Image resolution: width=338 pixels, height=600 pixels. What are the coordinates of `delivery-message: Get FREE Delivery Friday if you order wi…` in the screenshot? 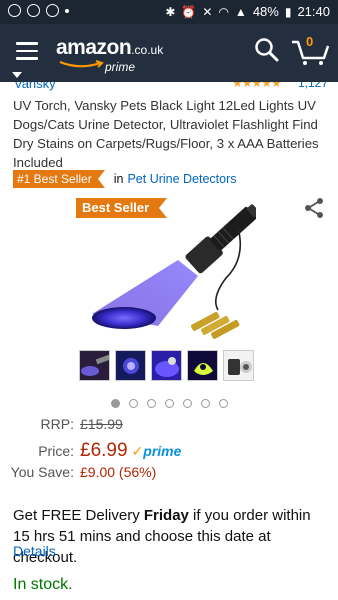 It's located at (172, 536).